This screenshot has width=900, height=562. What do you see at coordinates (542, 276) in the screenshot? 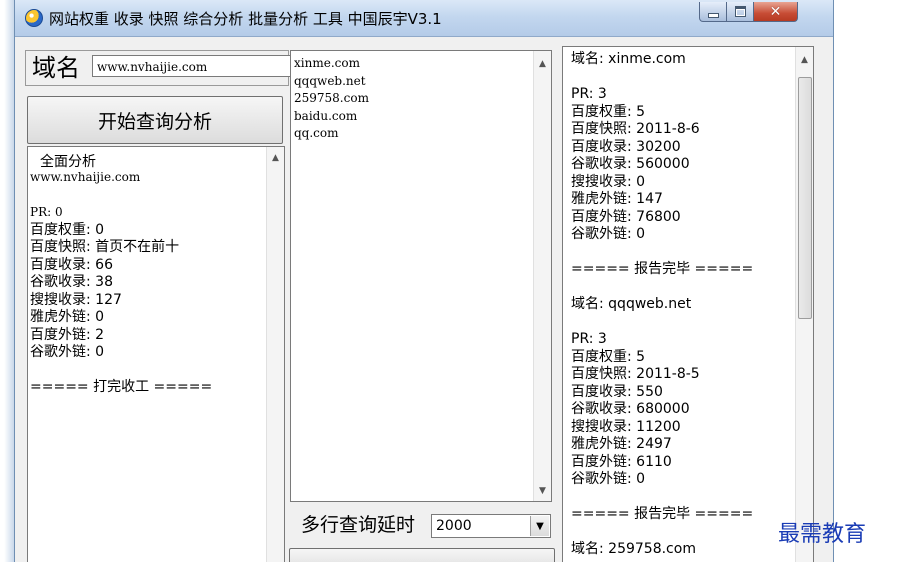
I see `batch-domains-scrollbar: ▲ ▼` at bounding box center [542, 276].